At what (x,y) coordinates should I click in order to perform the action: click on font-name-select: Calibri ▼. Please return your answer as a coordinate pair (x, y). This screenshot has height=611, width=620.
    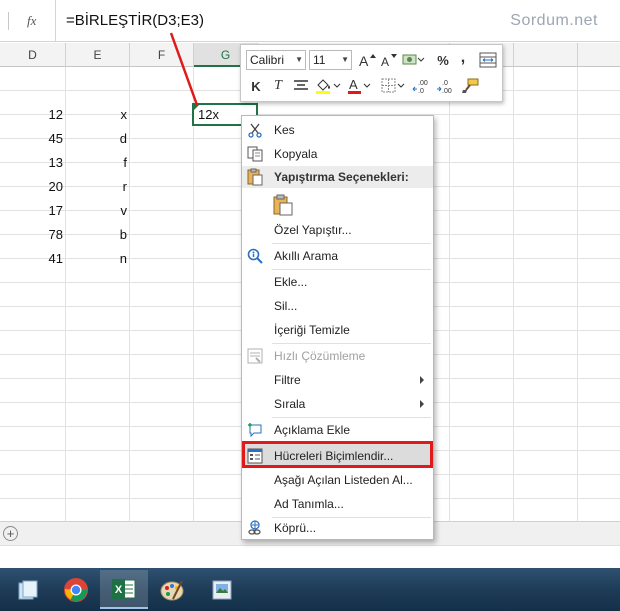
    Looking at the image, I should click on (276, 60).